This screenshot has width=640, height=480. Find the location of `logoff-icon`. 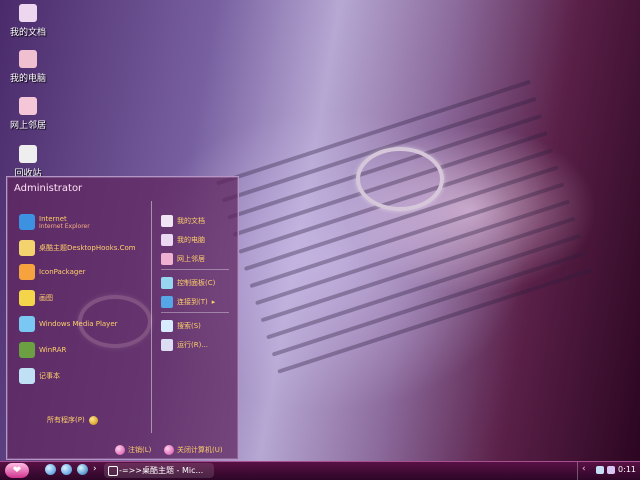

logoff-icon is located at coordinates (120, 450).